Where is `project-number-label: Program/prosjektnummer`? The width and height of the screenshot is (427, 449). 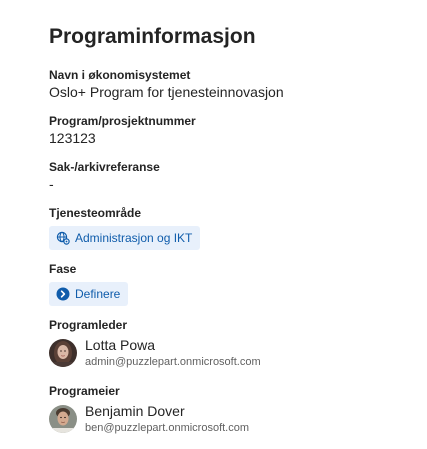
project-number-label: Program/prosjektnummer is located at coordinates (122, 121).